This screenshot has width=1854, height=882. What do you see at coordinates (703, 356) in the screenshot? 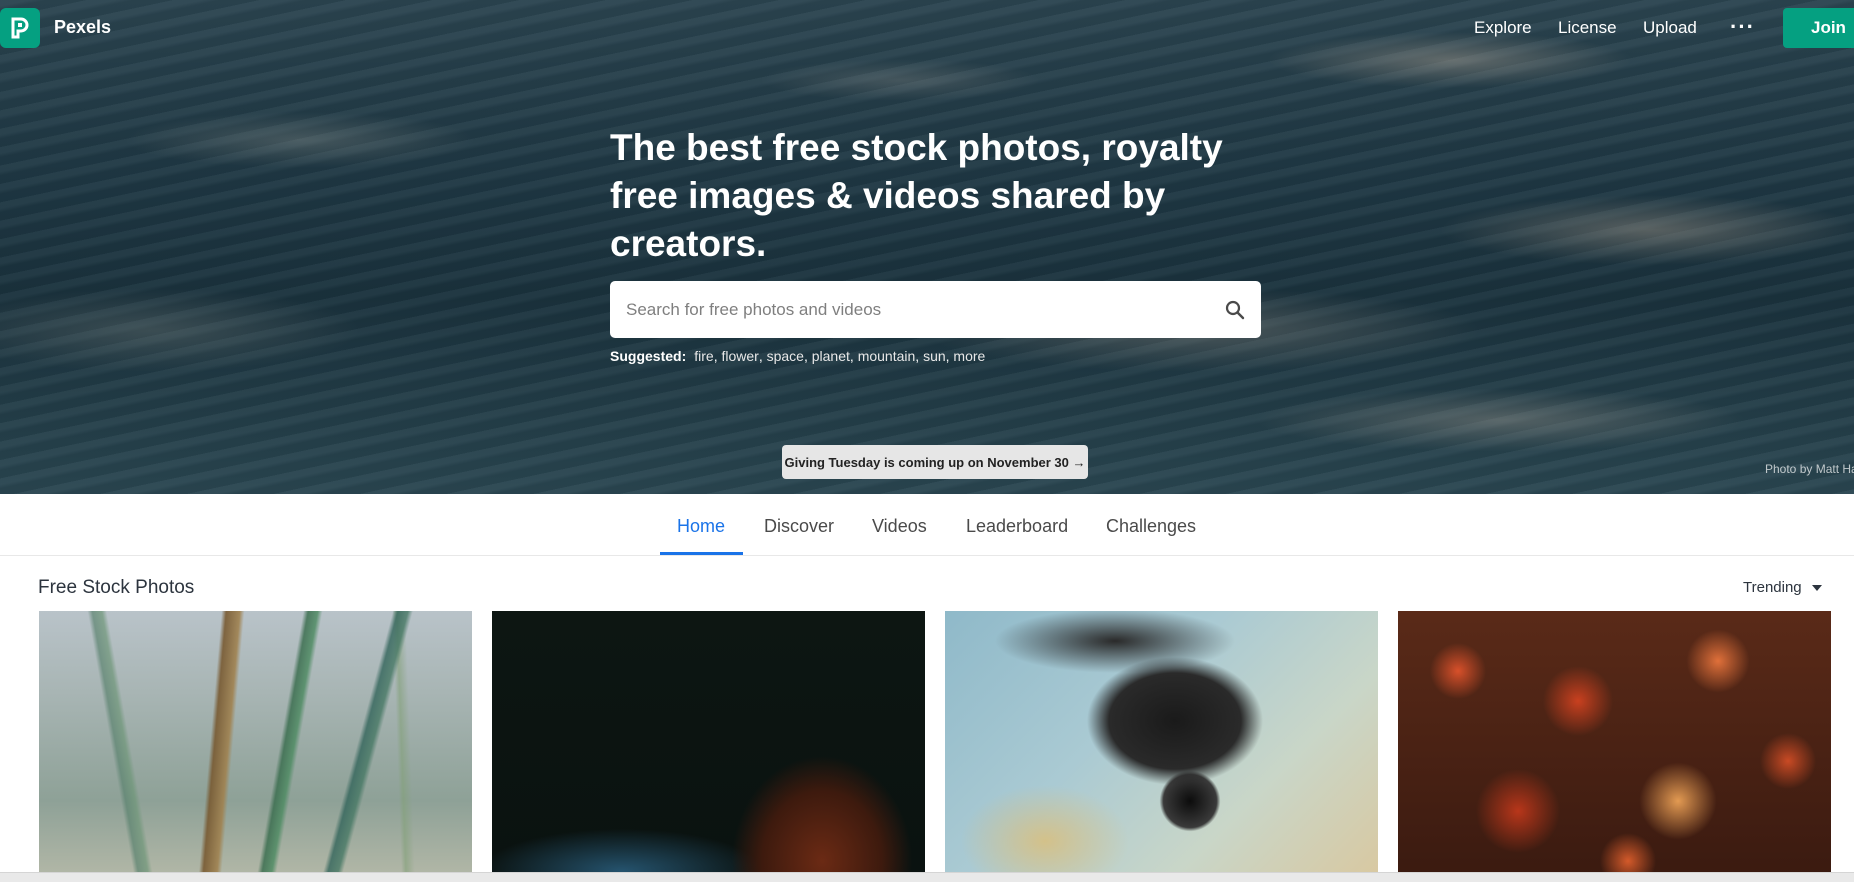
I see `suggested-tag-fire: fire` at bounding box center [703, 356].